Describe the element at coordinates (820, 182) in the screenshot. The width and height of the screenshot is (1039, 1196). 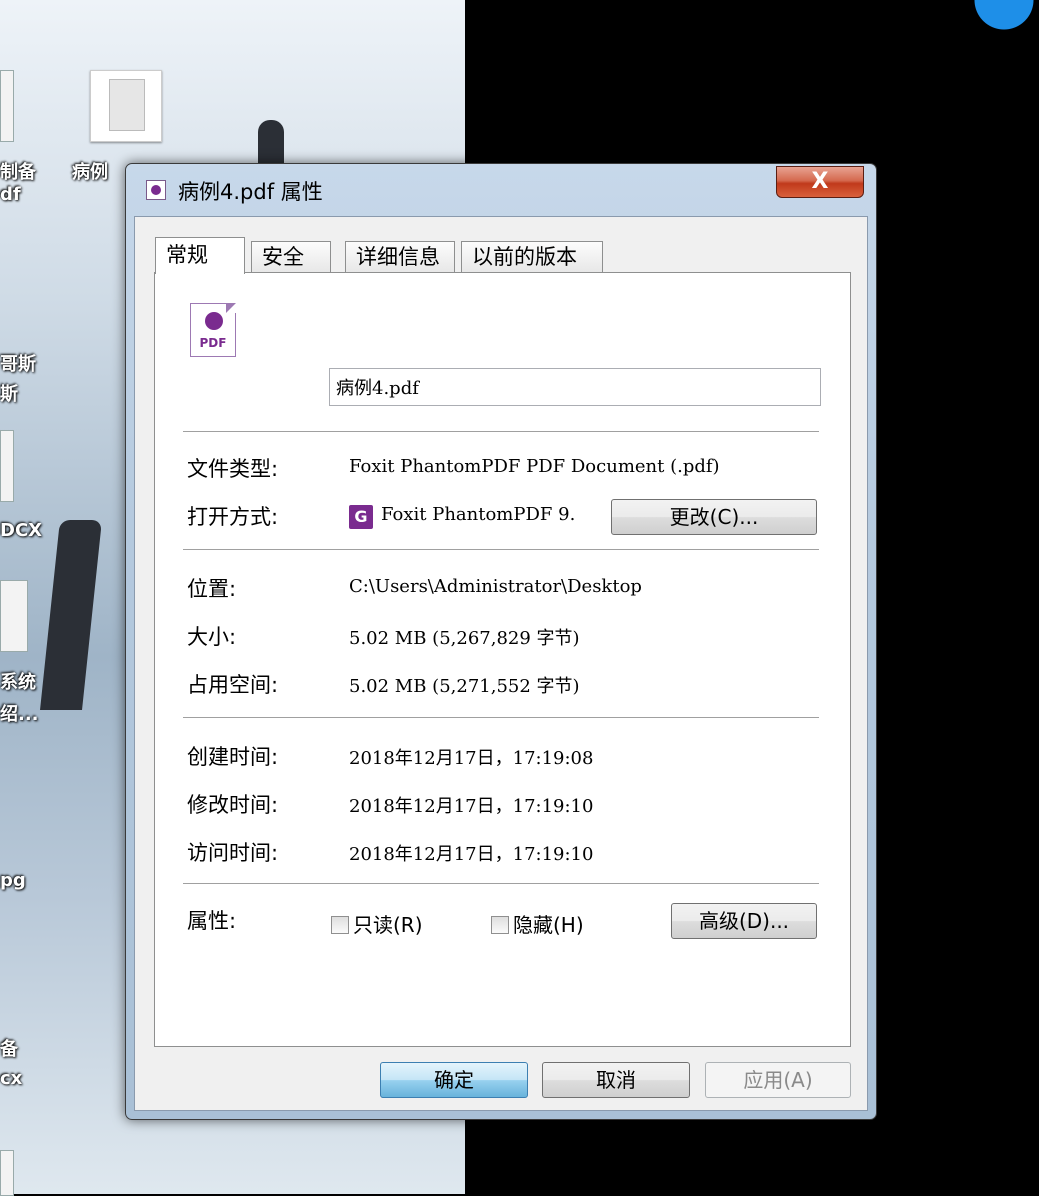
I see `close-button: X` at that location.